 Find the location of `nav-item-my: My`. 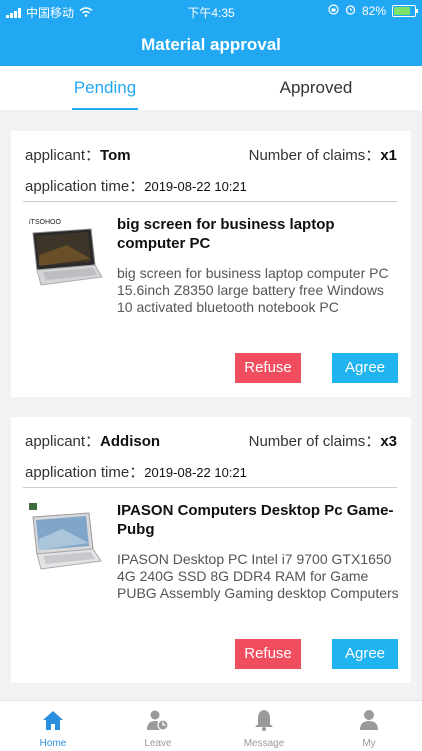

nav-item-my: My is located at coordinates (369, 726).